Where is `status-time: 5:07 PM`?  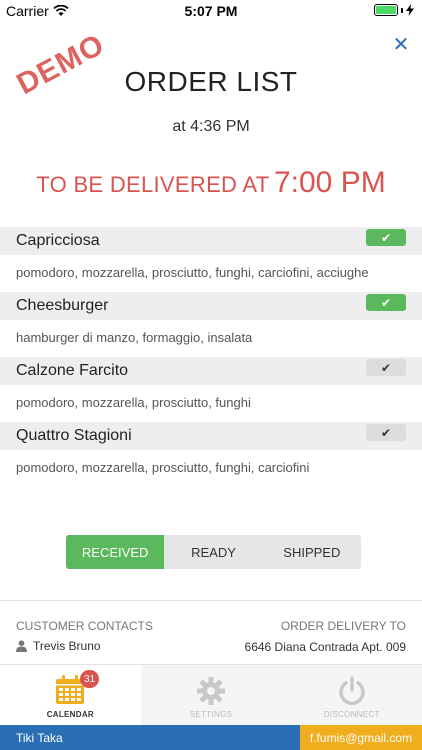
status-time: 5:07 PM is located at coordinates (211, 11).